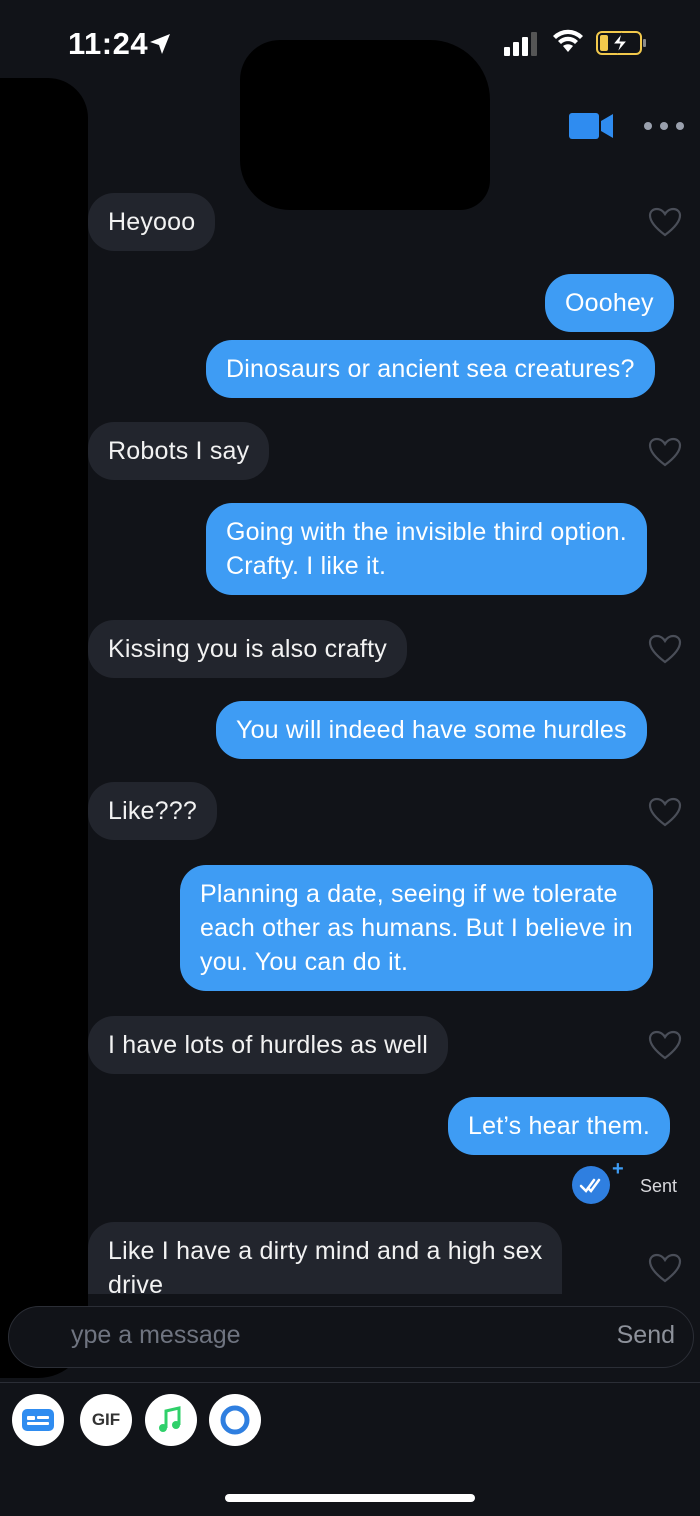 This screenshot has height=1516, width=700. Describe the element at coordinates (632, 1182) in the screenshot. I see `sent-status: + Sent` at that location.